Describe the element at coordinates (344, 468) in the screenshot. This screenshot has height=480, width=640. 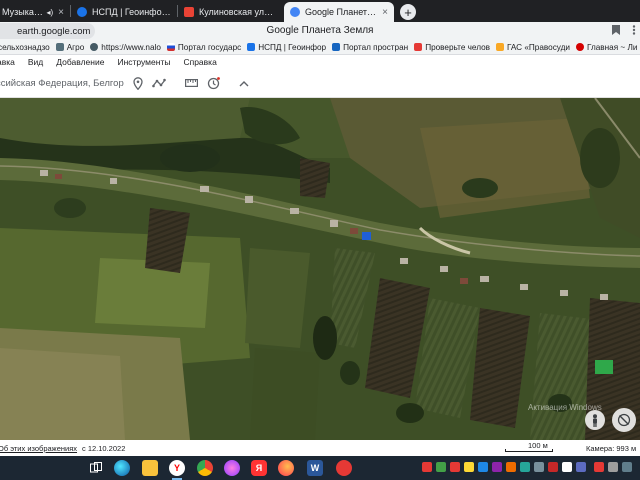
I see `app-red-icon` at that location.